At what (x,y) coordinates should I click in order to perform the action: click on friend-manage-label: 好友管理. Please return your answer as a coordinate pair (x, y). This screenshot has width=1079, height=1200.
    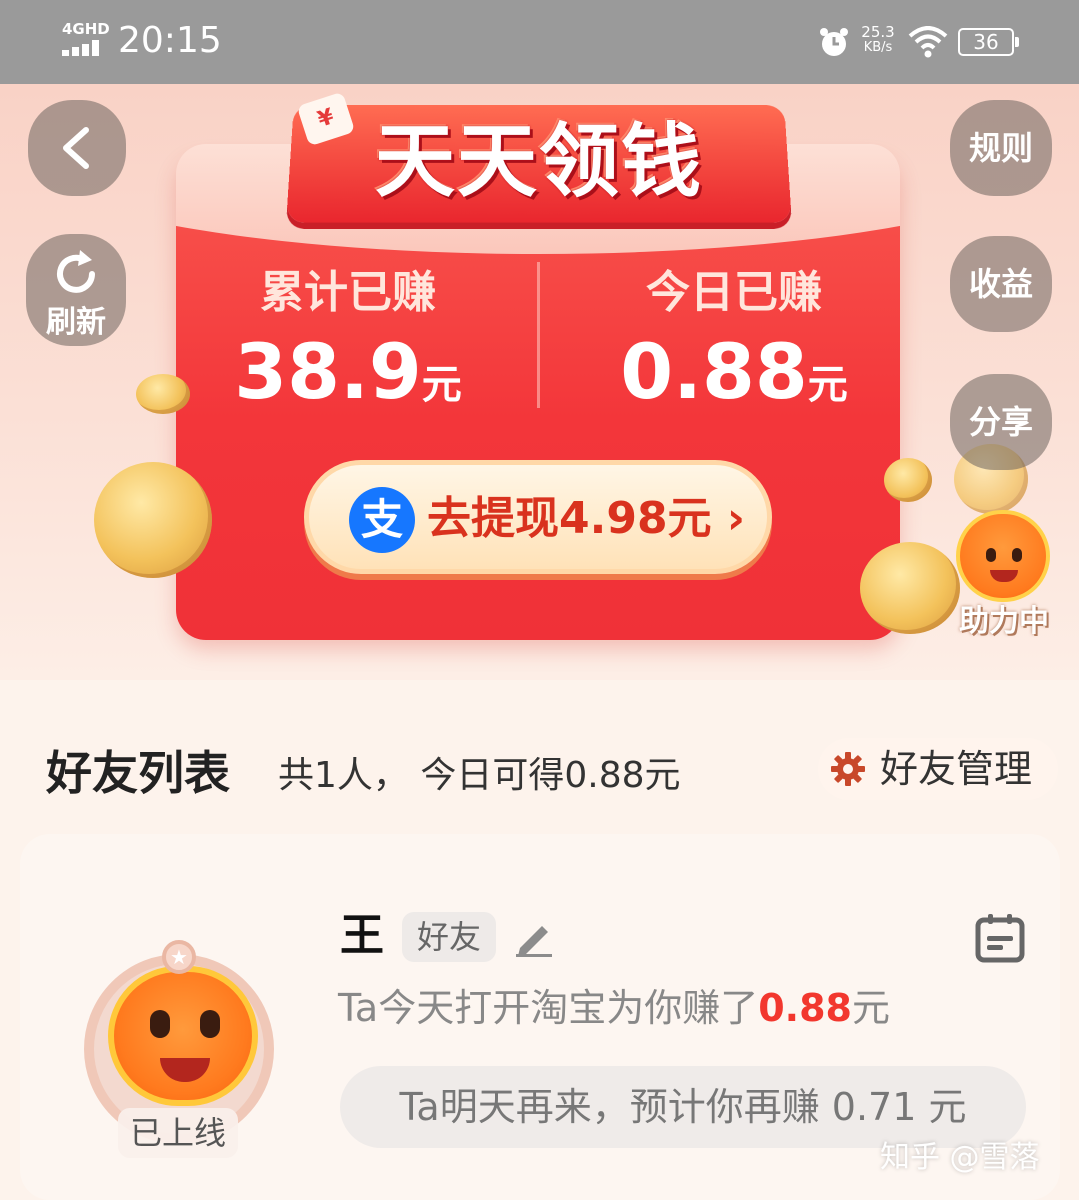
    Looking at the image, I should click on (956, 769).